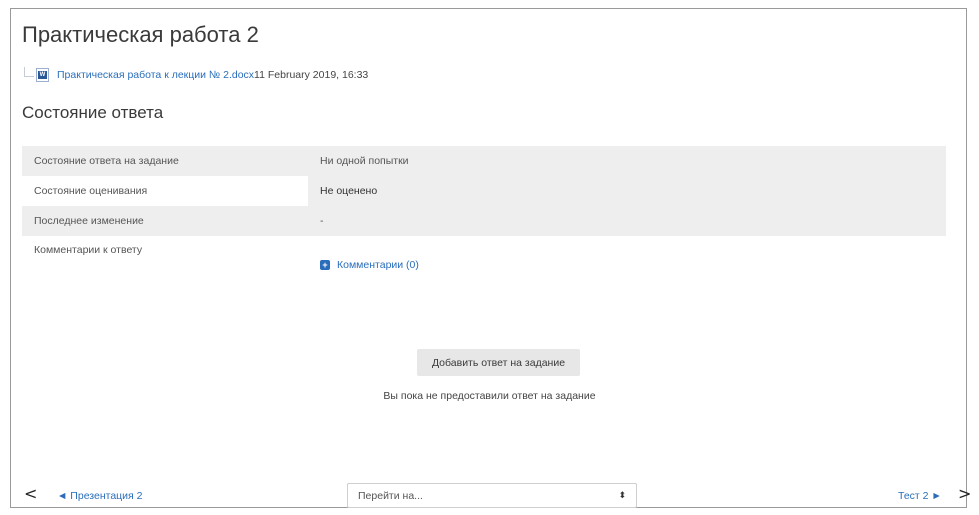 The image size is (979, 515). What do you see at coordinates (42, 75) in the screenshot?
I see `word-doc-icon` at bounding box center [42, 75].